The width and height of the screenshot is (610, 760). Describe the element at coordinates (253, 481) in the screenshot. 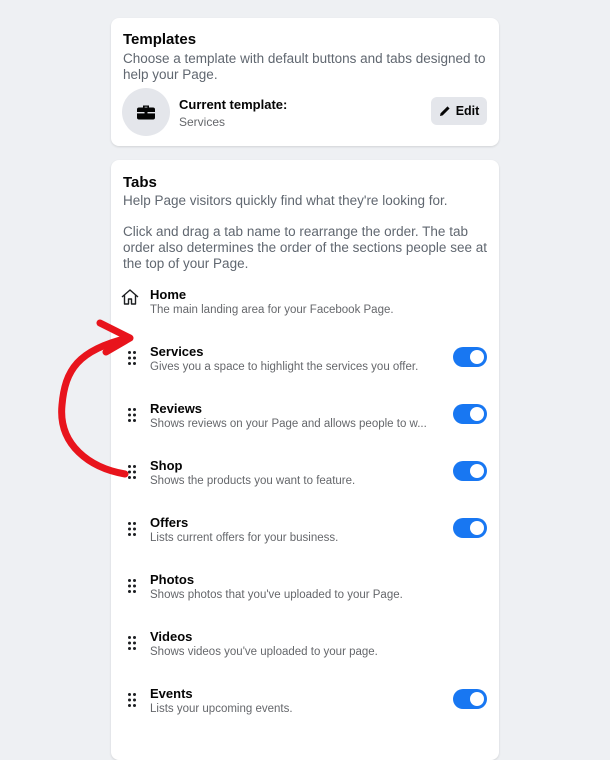

I see `tab-description: Shows the products you want to feature.` at that location.